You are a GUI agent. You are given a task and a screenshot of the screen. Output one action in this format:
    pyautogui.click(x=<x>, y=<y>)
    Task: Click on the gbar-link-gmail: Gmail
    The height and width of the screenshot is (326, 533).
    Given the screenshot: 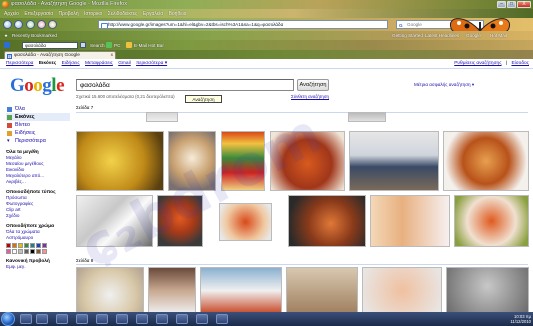 What is the action you would take?
    pyautogui.click(x=124, y=63)
    